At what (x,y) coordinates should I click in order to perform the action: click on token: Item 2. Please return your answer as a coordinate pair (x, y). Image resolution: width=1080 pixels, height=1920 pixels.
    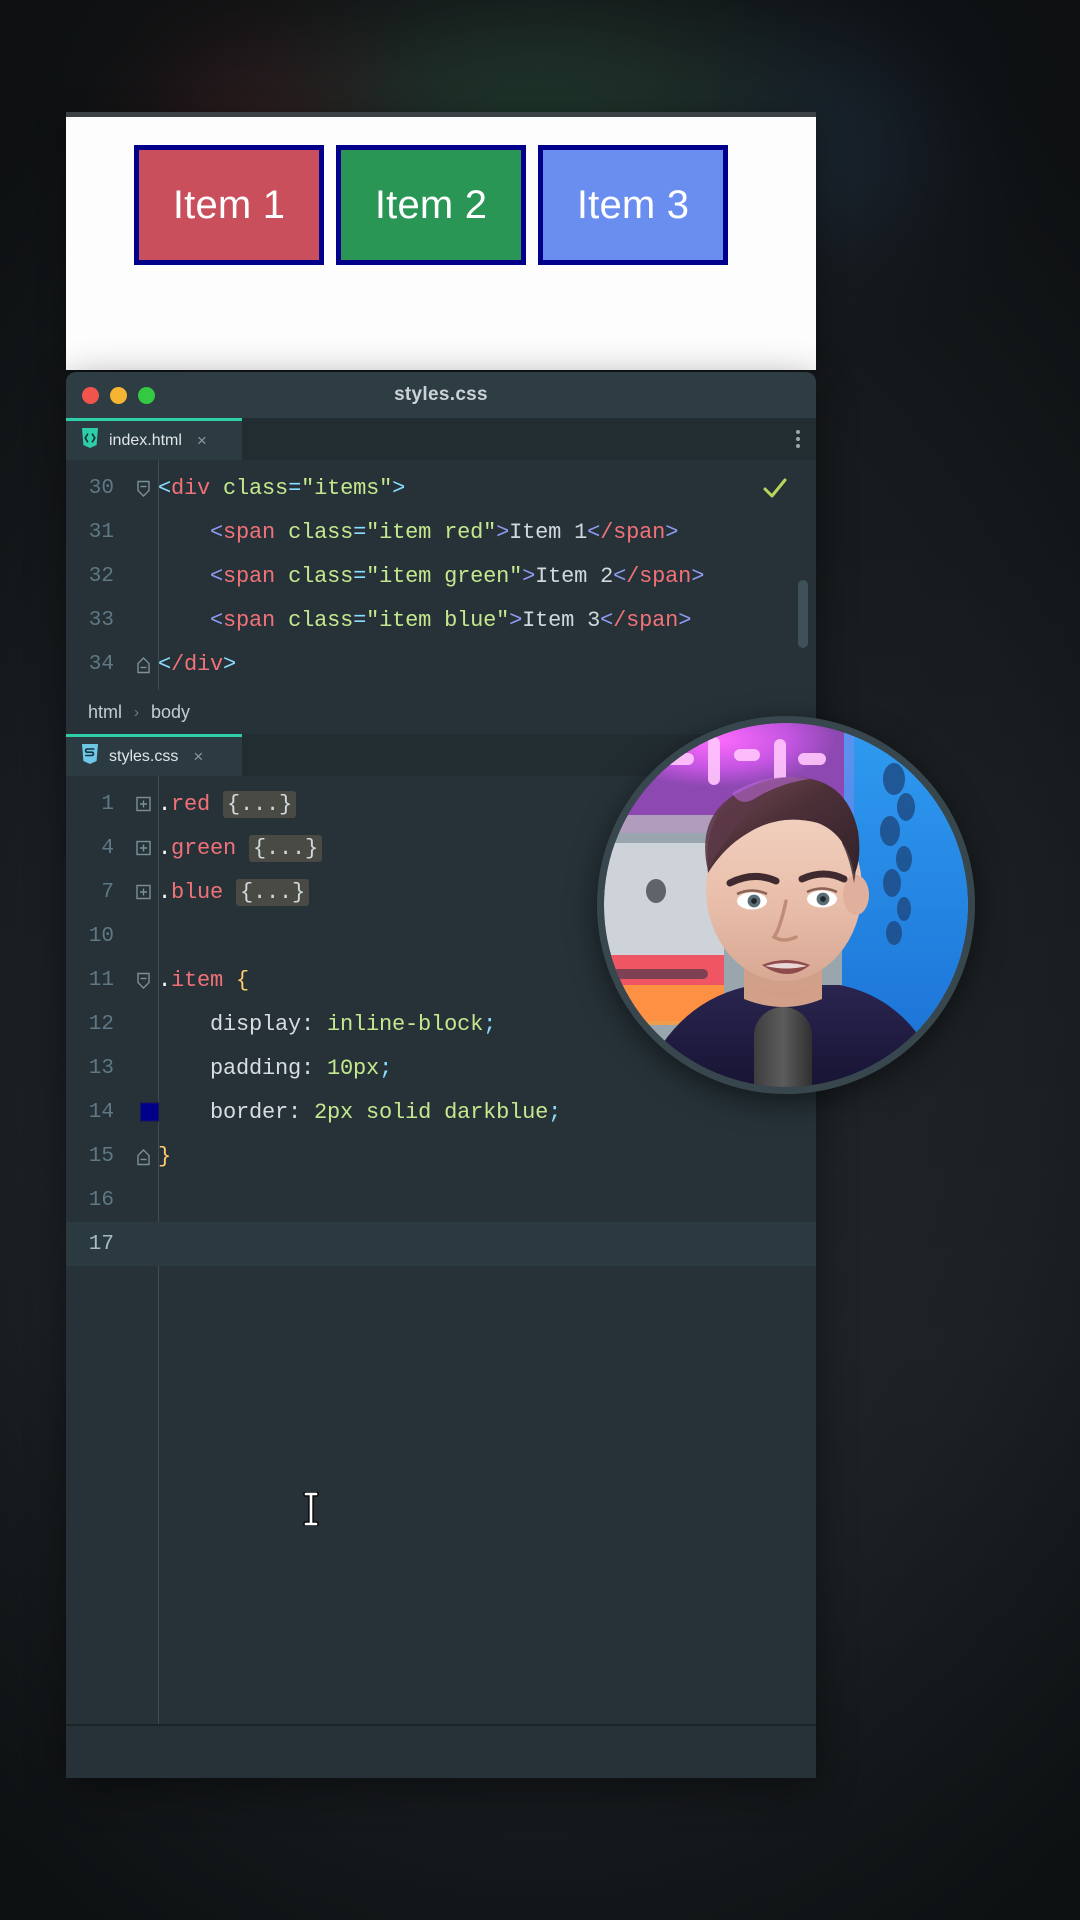
    Looking at the image, I should click on (574, 576).